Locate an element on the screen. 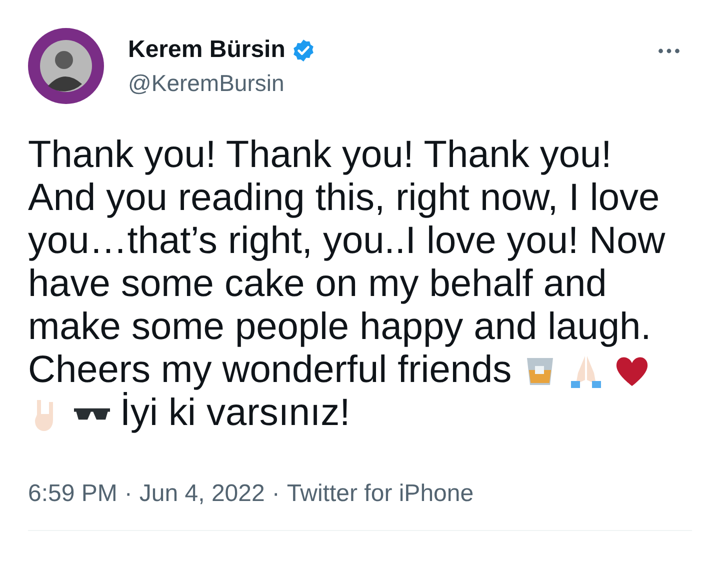 This screenshot has height=564, width=720. tweet-text: have some cake on my behalf and is located at coordinates (317, 284).